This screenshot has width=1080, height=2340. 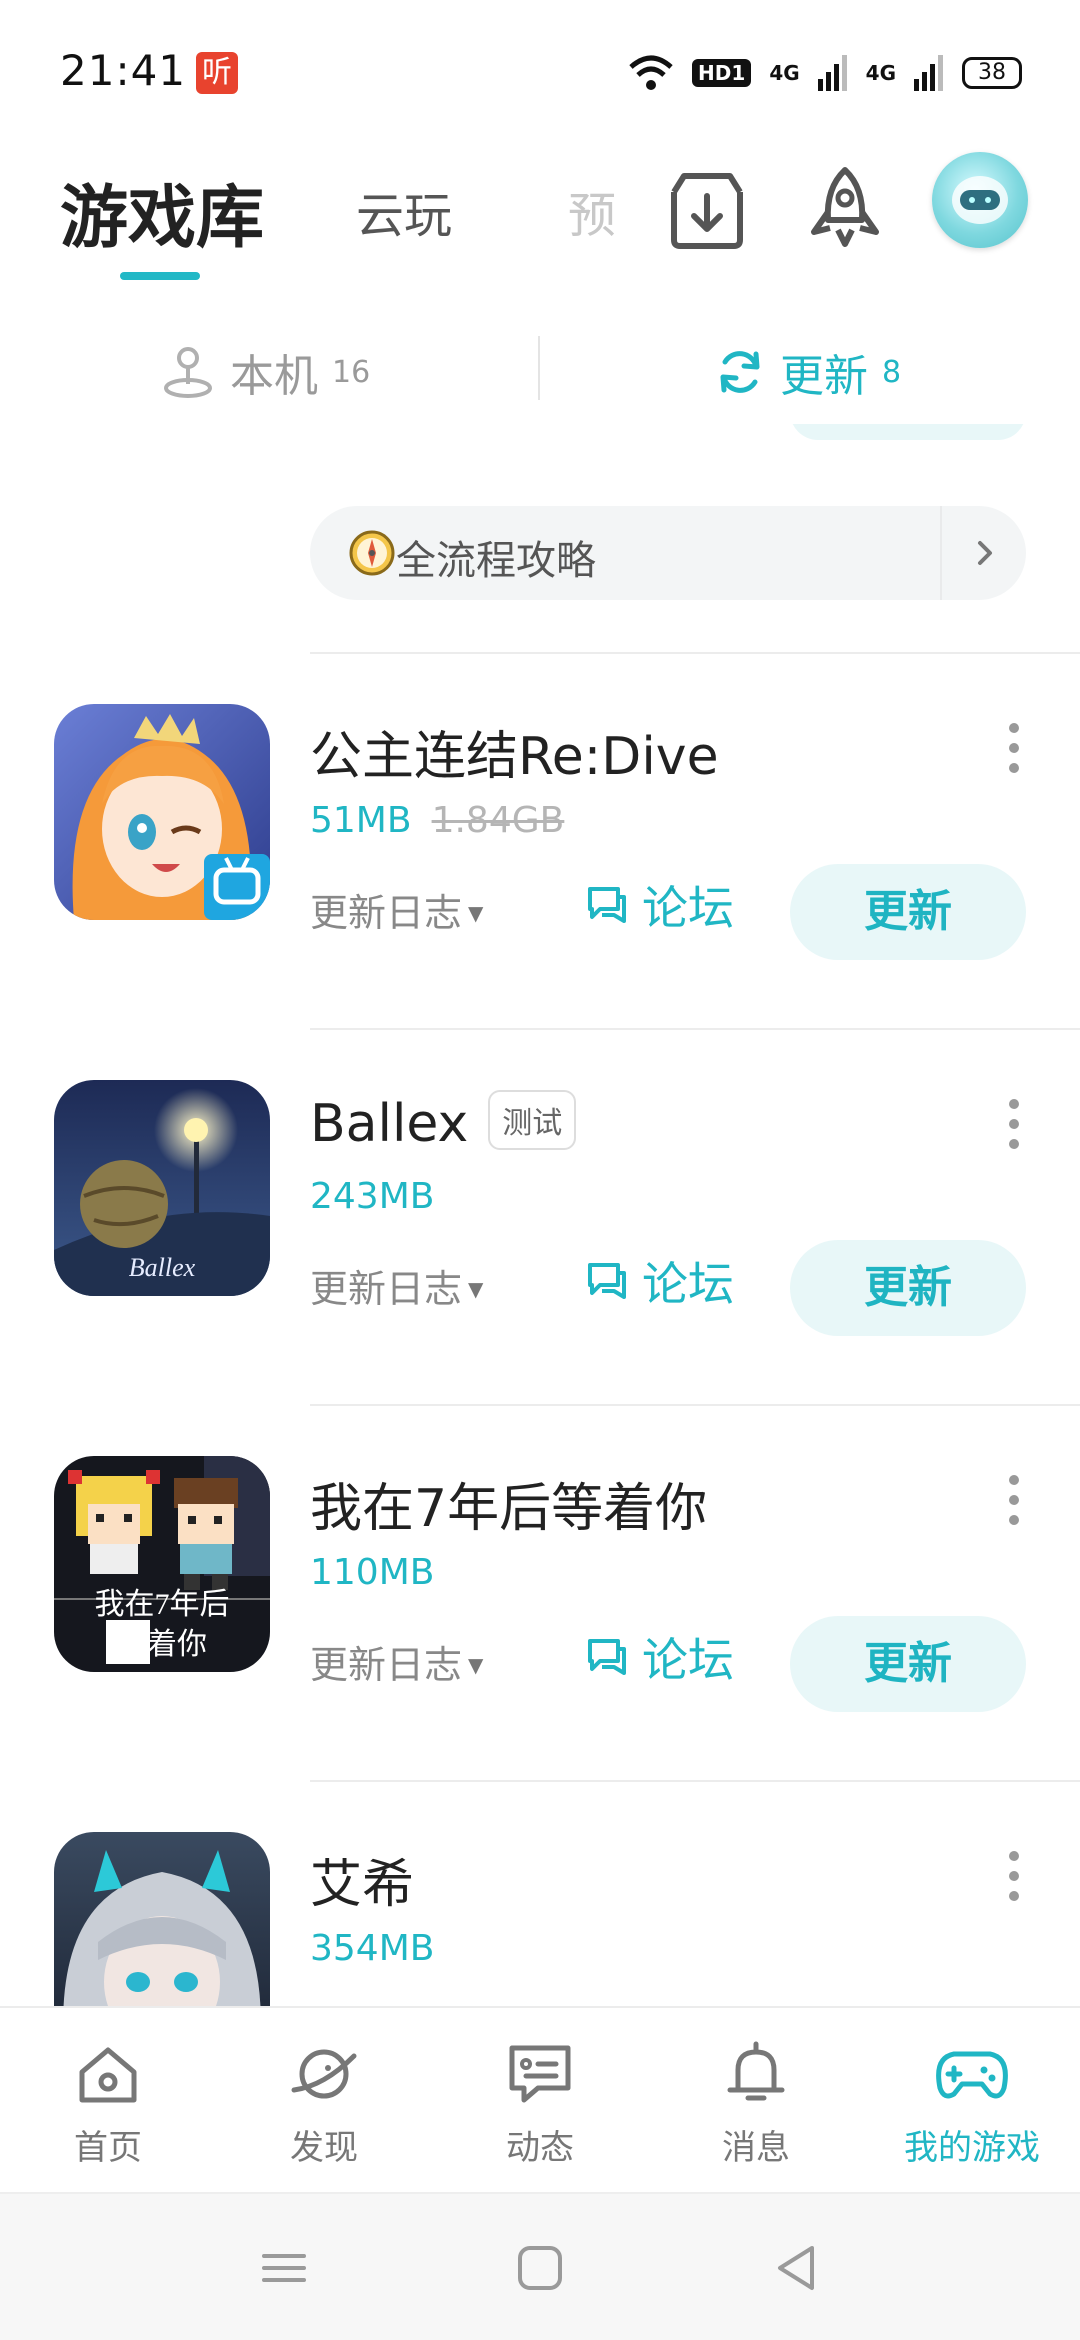 What do you see at coordinates (162, 211) in the screenshot?
I see `tab-game-library: 游戏库` at bounding box center [162, 211].